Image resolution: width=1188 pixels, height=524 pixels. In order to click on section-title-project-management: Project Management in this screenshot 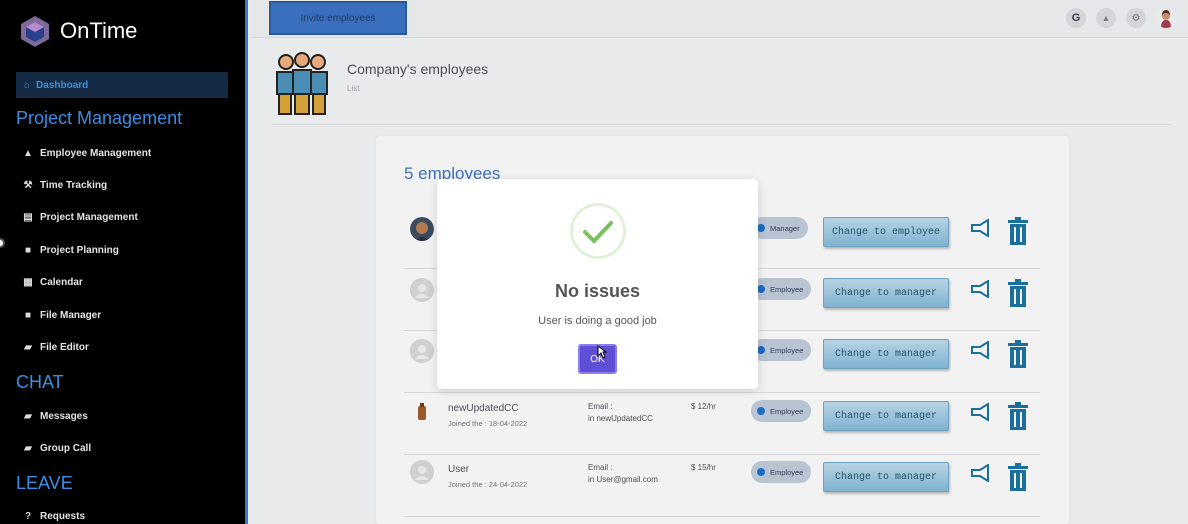, I will do `click(99, 118)`.